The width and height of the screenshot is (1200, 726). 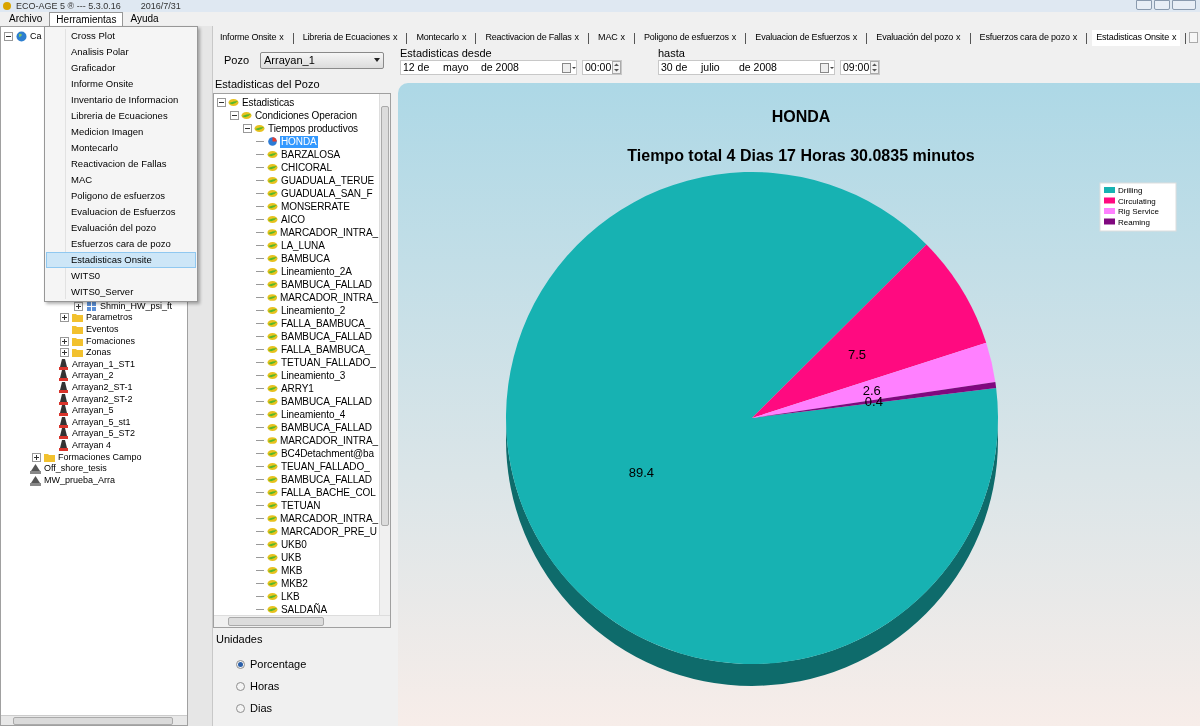 I want to click on tree-item: ARRY1, so click(x=297, y=388).